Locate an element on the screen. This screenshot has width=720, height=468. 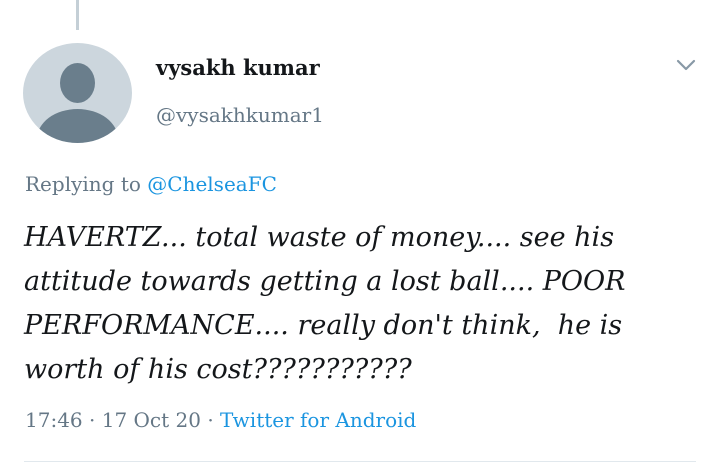
chevron-down-icon is located at coordinates (686, 65).